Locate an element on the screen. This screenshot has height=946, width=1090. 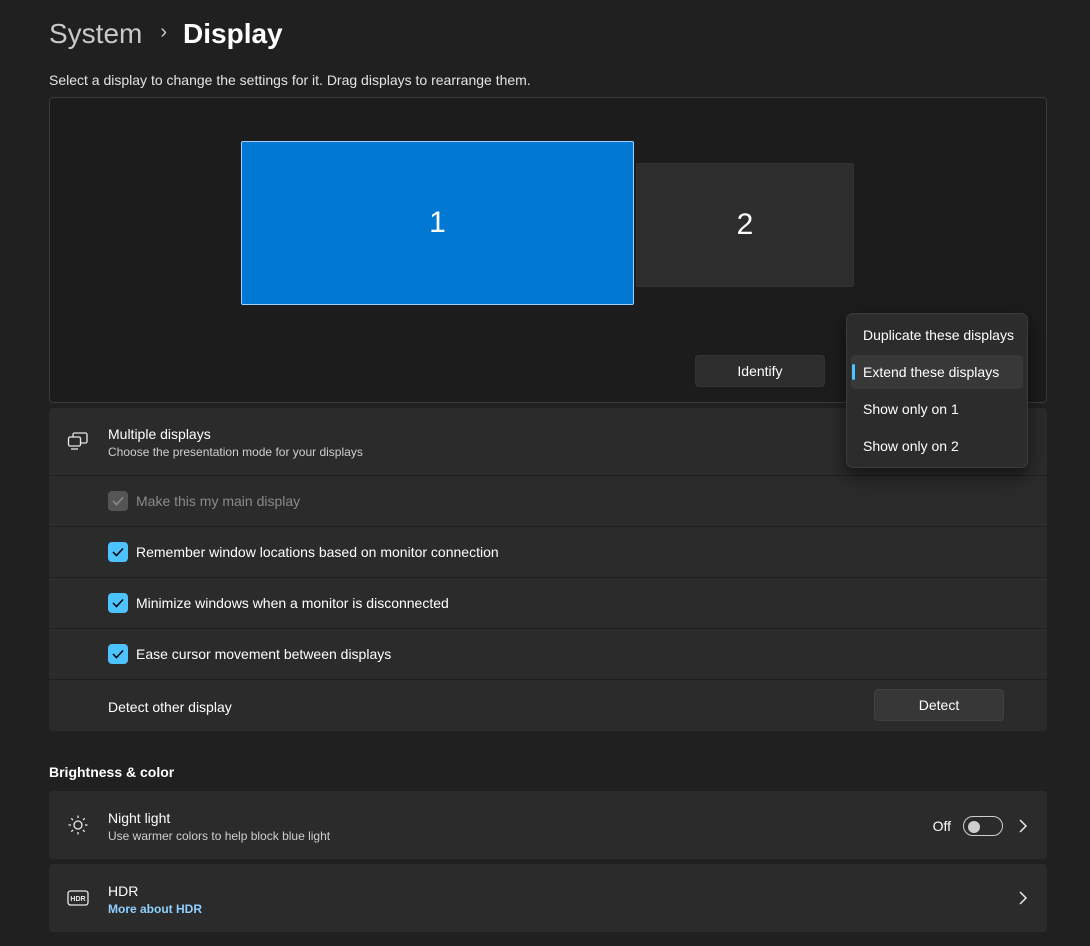
option-row-main-display: Make this my main display is located at coordinates (548, 500).